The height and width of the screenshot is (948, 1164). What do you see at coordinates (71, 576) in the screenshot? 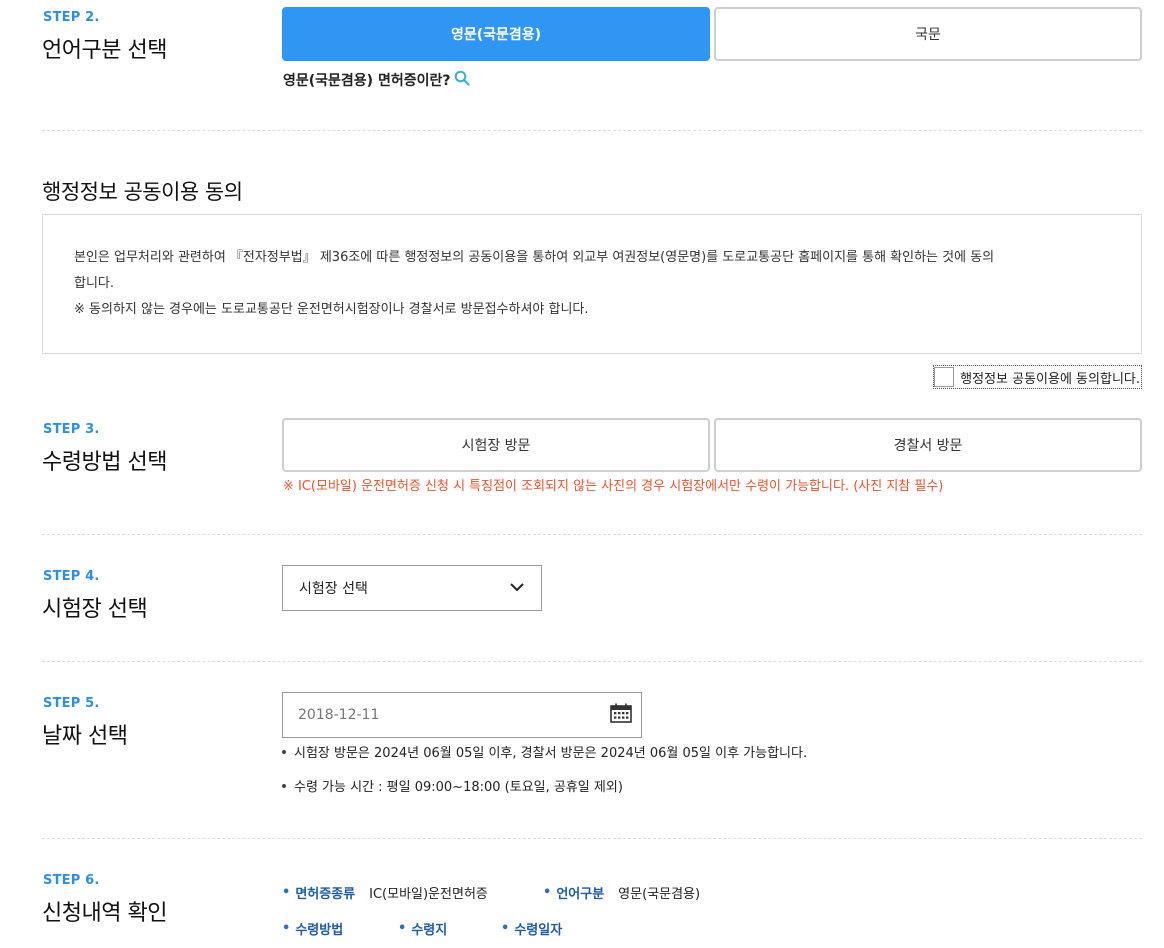
I see `step4-label: STEP 4.` at bounding box center [71, 576].